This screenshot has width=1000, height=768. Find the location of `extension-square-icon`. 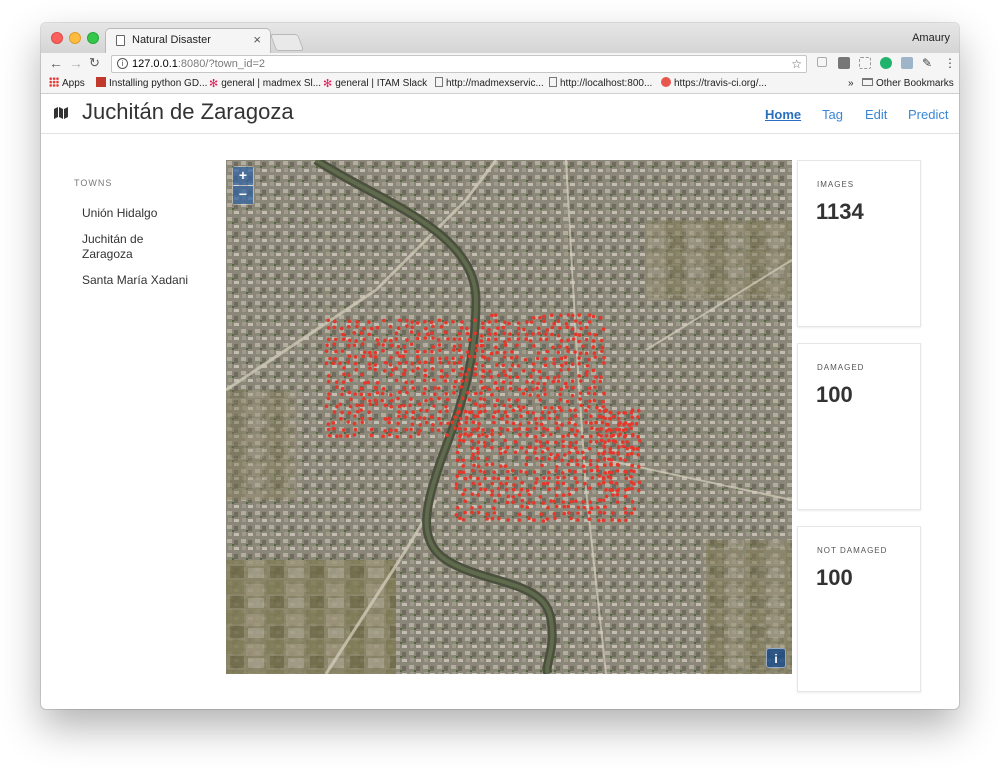

extension-square-icon is located at coordinates (844, 63).